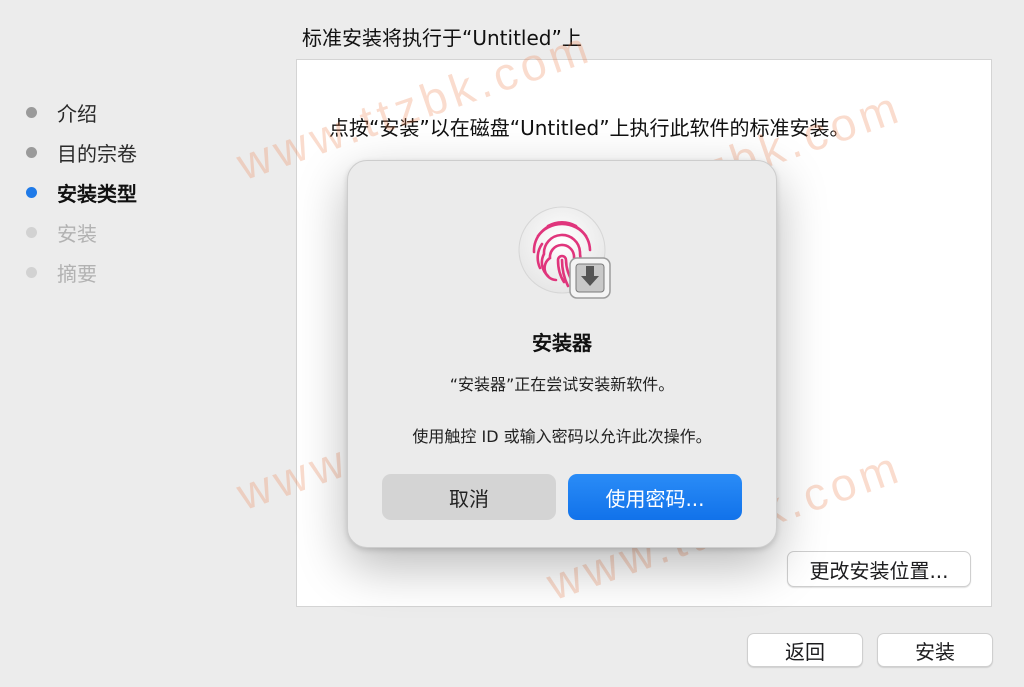  What do you see at coordinates (97, 193) in the screenshot?
I see `sidebar-step-label: 安装类型` at bounding box center [97, 193].